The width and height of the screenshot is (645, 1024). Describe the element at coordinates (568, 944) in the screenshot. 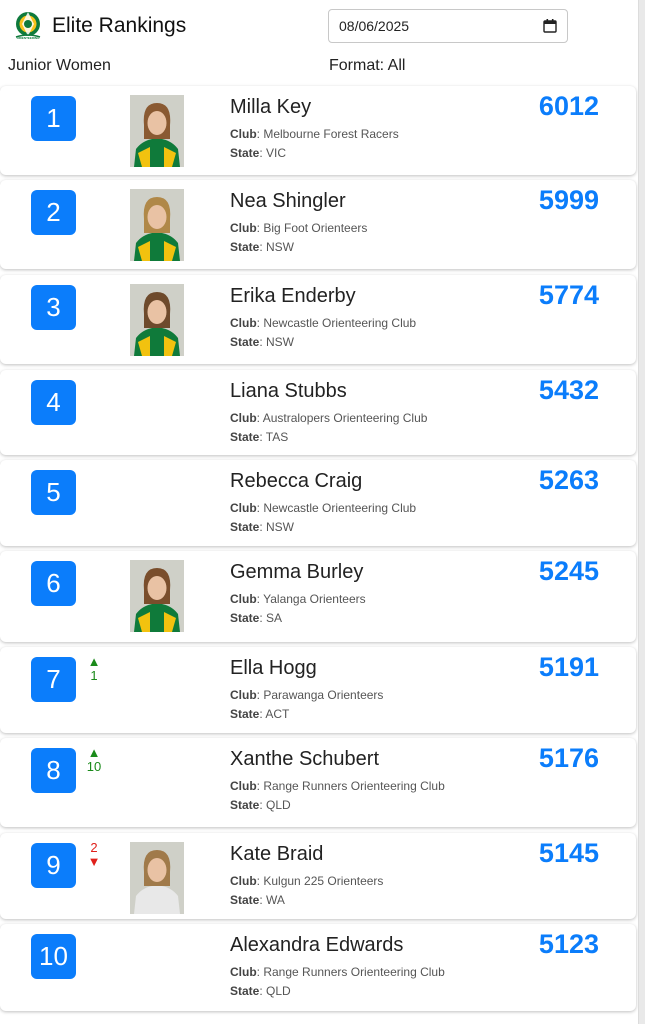

I see `ranking-score: 5123` at that location.